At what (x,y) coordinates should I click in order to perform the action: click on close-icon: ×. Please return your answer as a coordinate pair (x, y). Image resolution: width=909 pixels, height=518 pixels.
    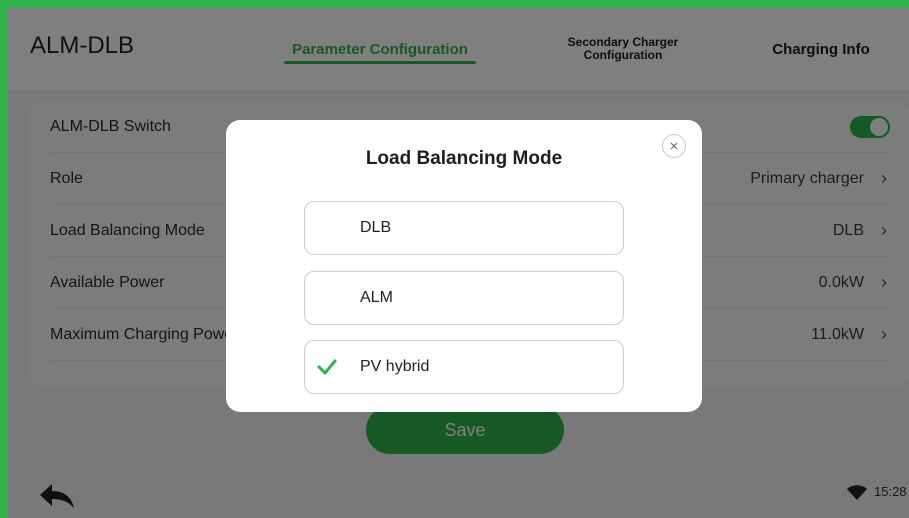
    Looking at the image, I should click on (674, 146).